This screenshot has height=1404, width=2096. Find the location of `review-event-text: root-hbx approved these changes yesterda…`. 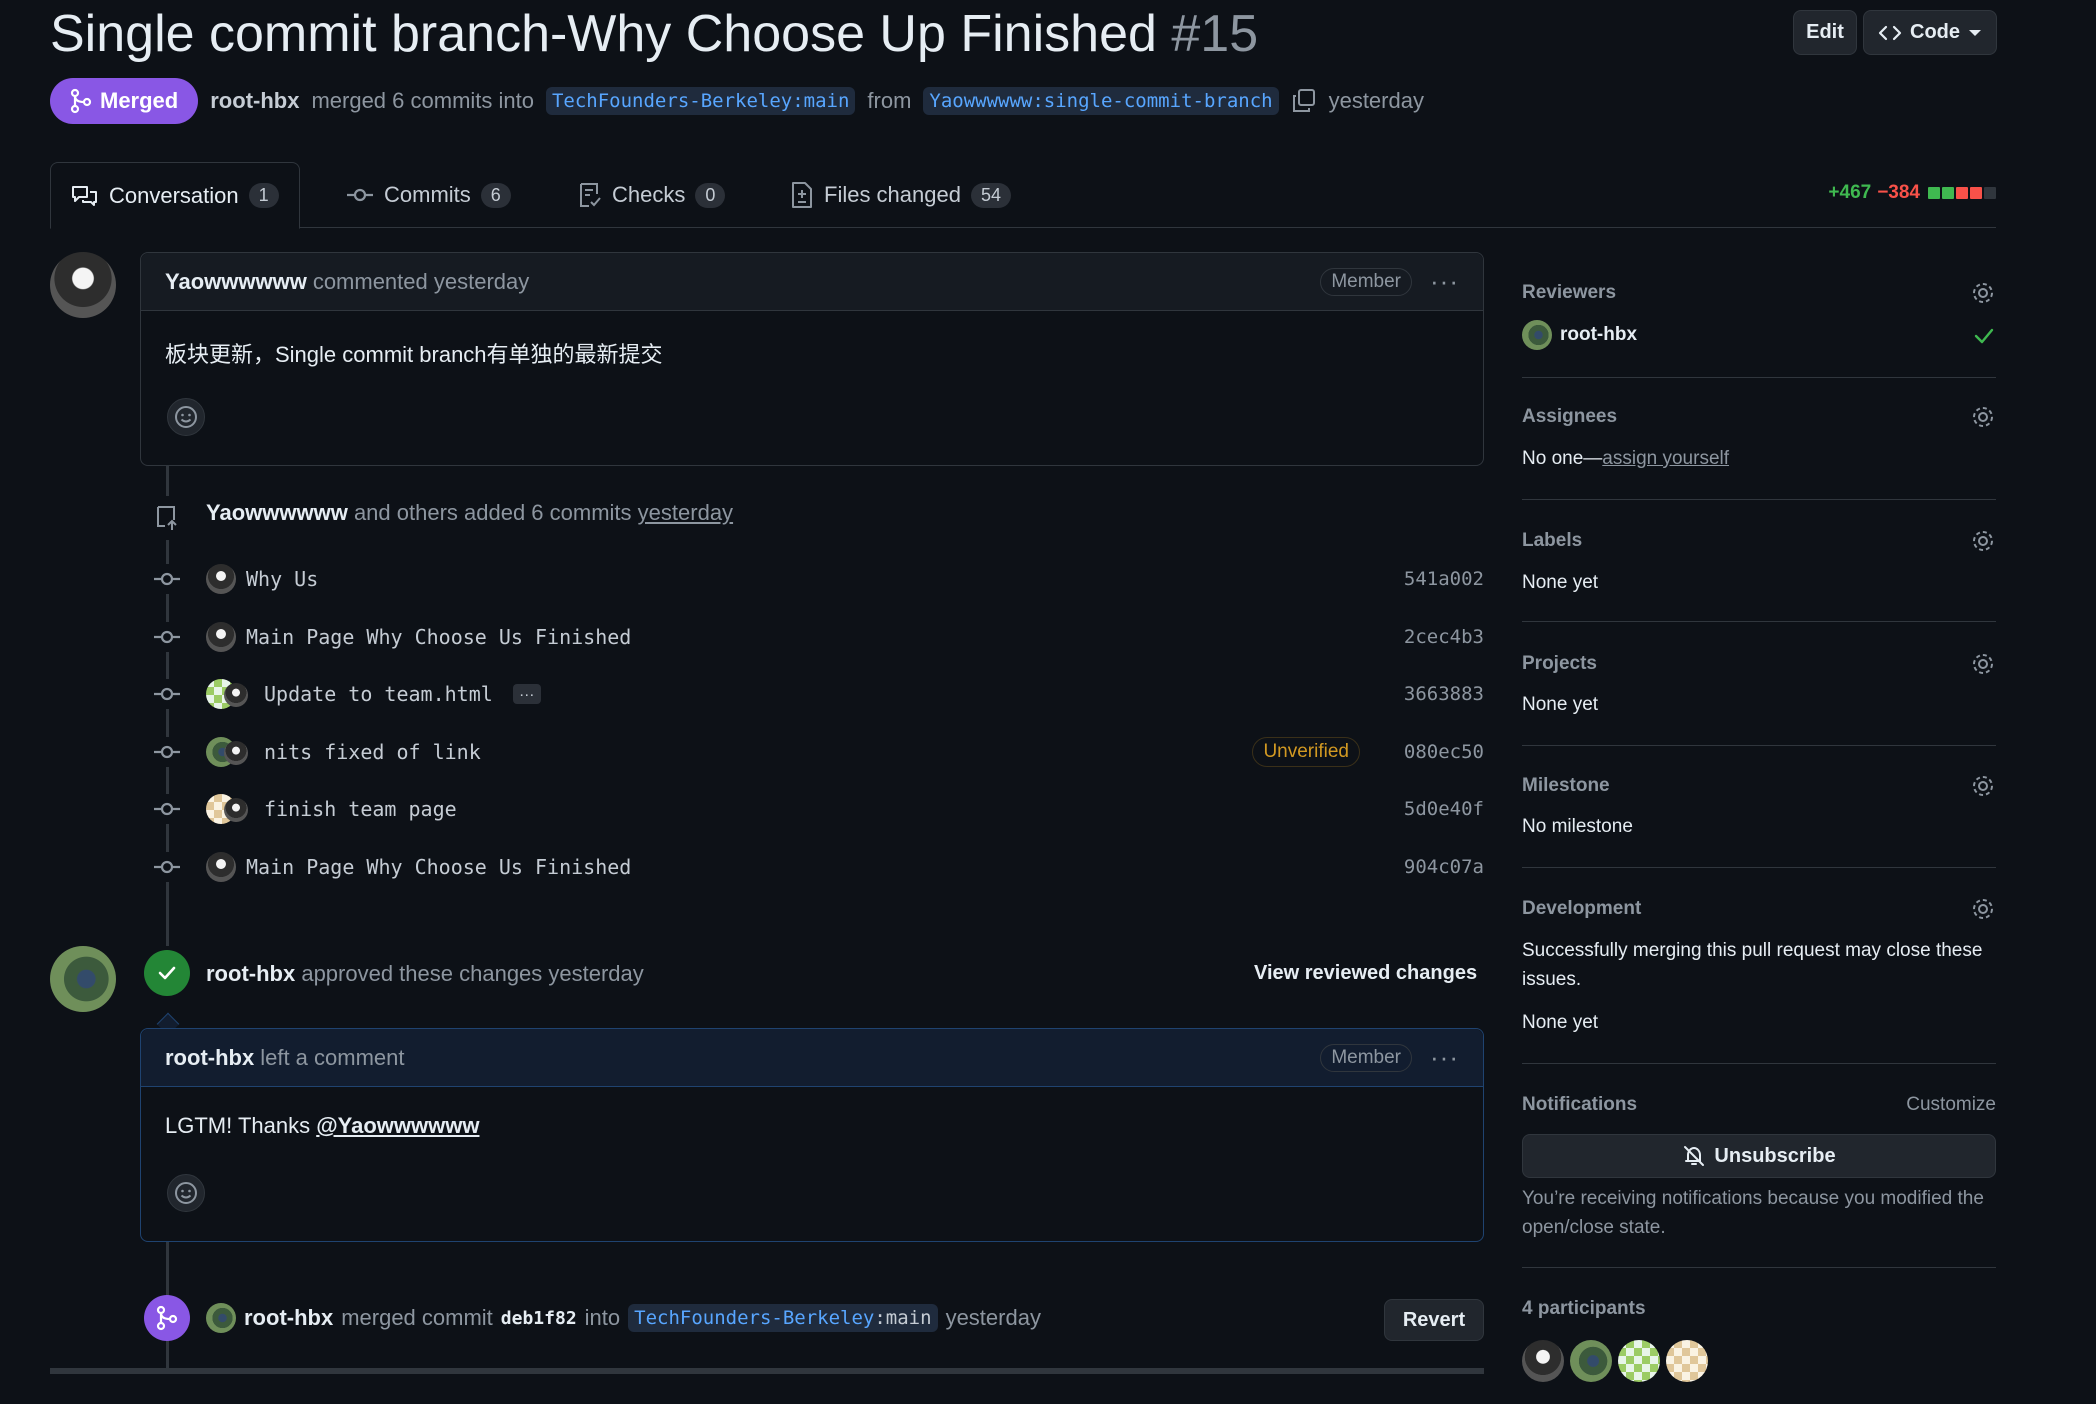

review-event-text: root-hbx approved these changes yesterda… is located at coordinates (425, 974).